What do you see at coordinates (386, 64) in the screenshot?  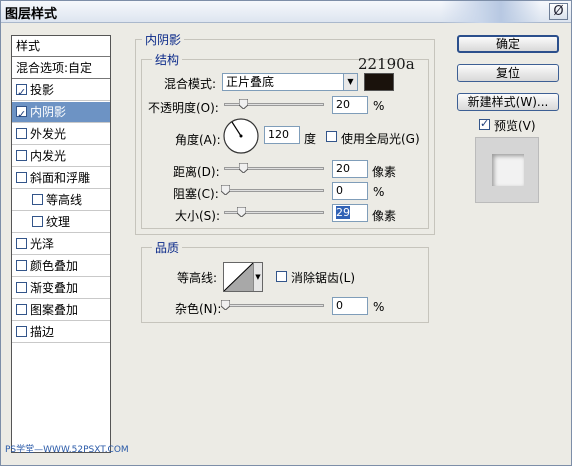 I see `color-code-label: 22190a` at bounding box center [386, 64].